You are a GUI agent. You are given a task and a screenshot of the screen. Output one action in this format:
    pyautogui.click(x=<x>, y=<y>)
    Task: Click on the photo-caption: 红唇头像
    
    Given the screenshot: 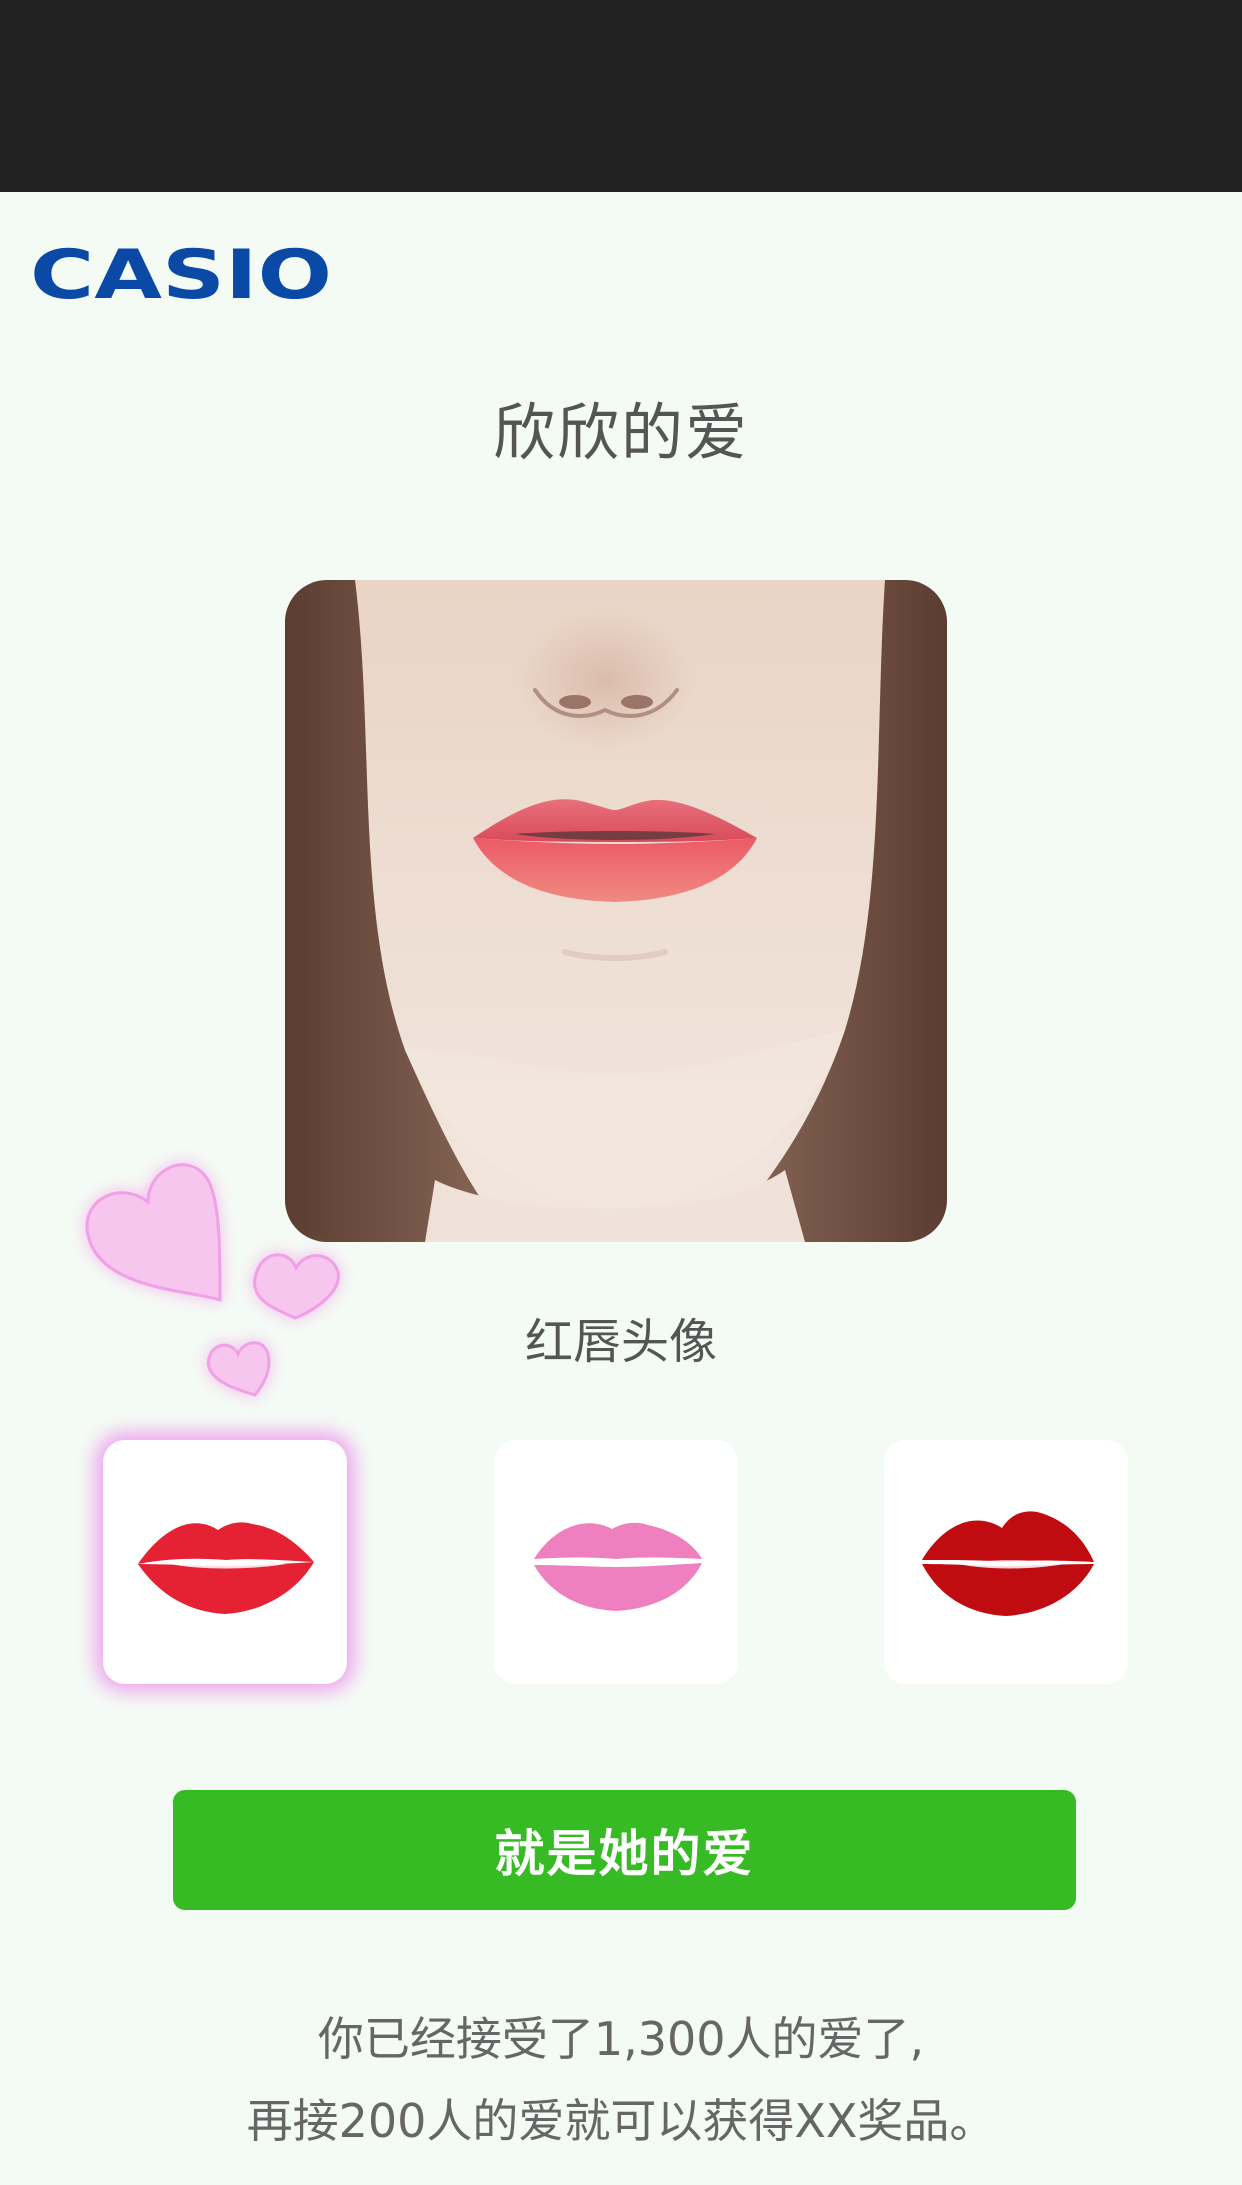 What is the action you would take?
    pyautogui.click(x=620, y=1342)
    